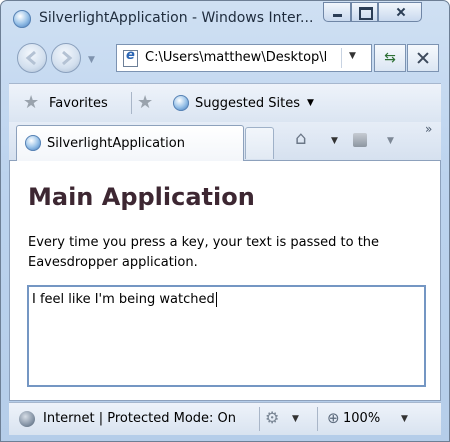 Image resolution: width=450 pixels, height=442 pixels. Describe the element at coordinates (428, 129) in the screenshot. I see `more-tools-chevron-icon: »` at that location.